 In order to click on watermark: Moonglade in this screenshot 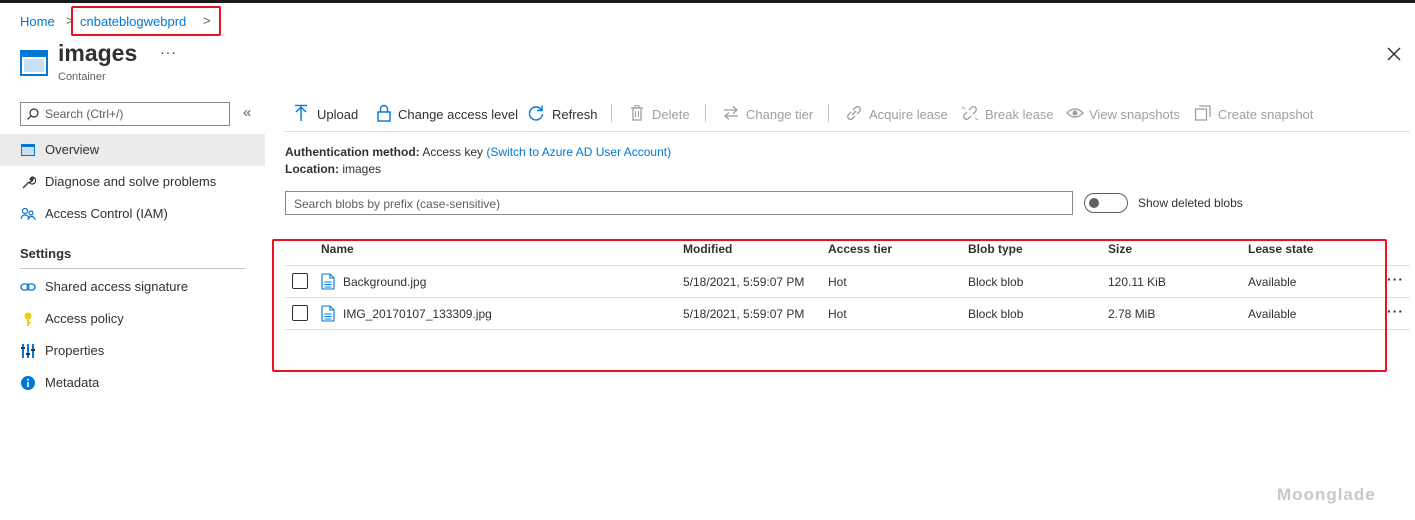, I will do `click(1326, 494)`.